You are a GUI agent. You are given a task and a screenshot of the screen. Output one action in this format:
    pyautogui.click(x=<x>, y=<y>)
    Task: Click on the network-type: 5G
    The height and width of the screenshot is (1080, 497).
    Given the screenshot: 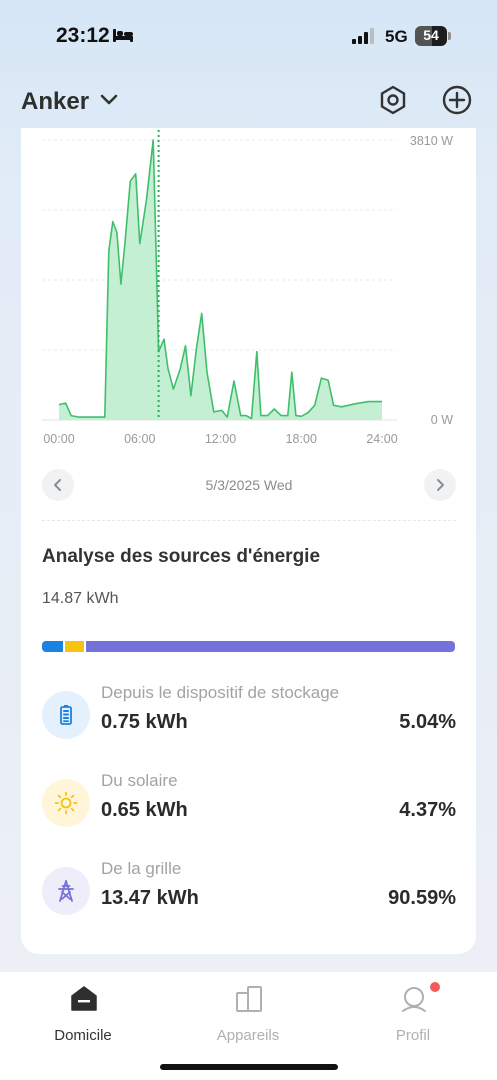 What is the action you would take?
    pyautogui.click(x=396, y=36)
    